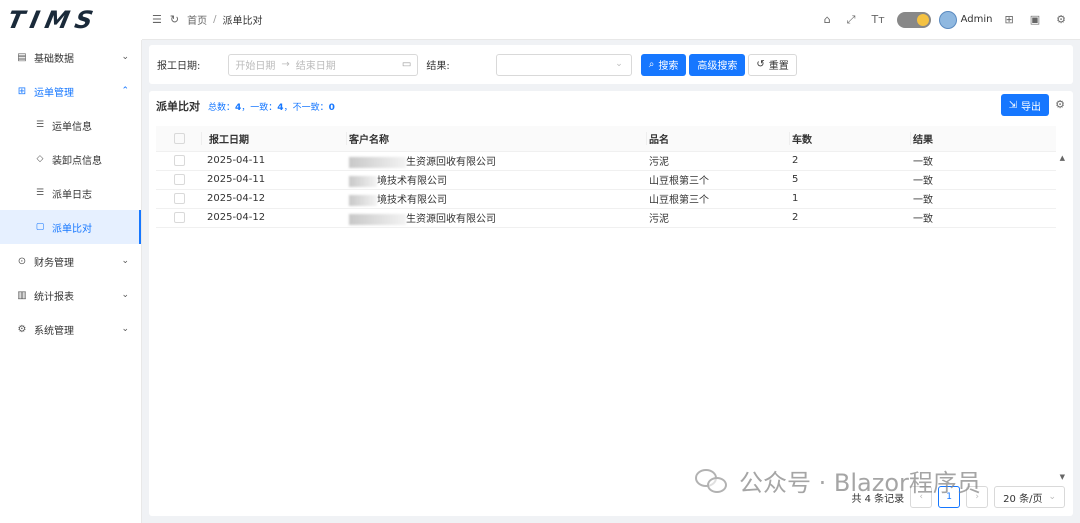 The width and height of the screenshot is (1080, 523). I want to click on database-icon: ▤, so click(22, 57).